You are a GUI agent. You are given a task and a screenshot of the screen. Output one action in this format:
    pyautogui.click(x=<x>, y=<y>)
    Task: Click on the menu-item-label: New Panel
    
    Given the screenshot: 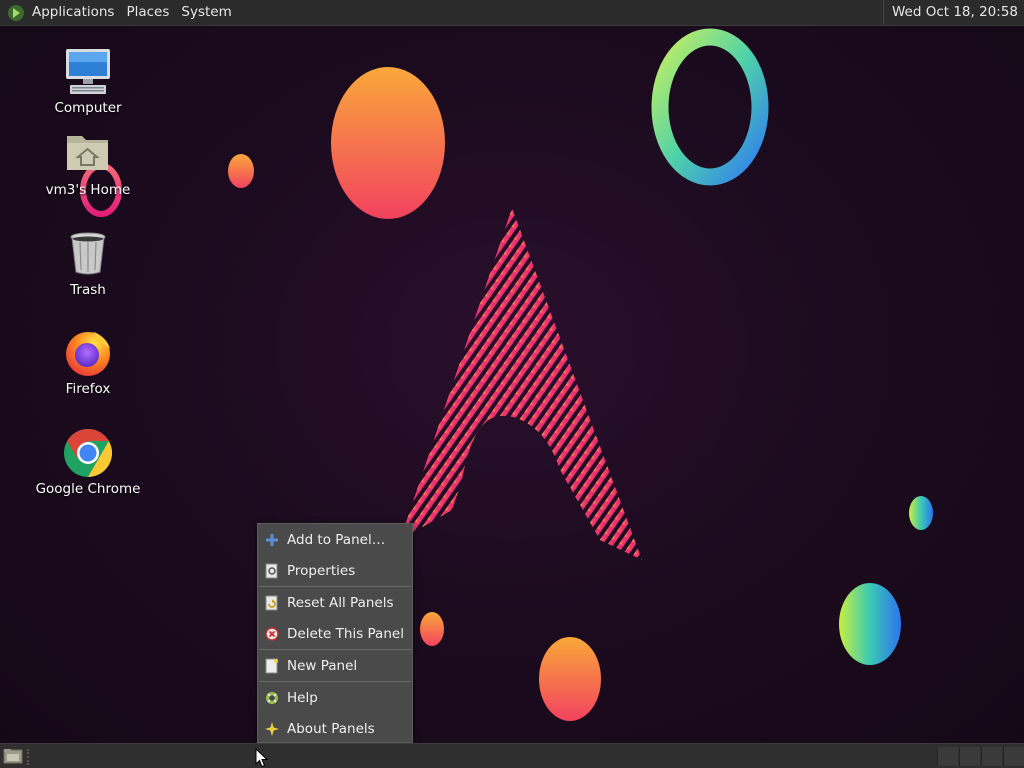 What is the action you would take?
    pyautogui.click(x=322, y=666)
    